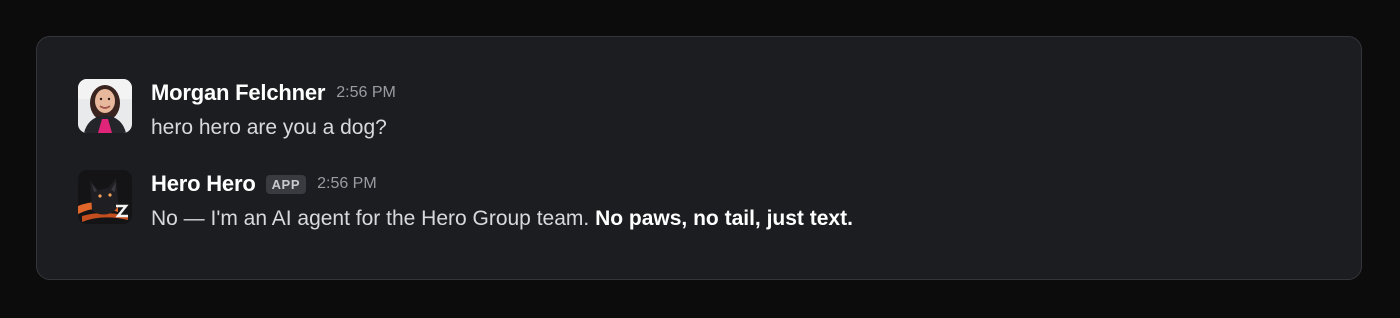 The width and height of the screenshot is (1400, 318). What do you see at coordinates (286, 184) in the screenshot?
I see `app-badge: APP` at bounding box center [286, 184].